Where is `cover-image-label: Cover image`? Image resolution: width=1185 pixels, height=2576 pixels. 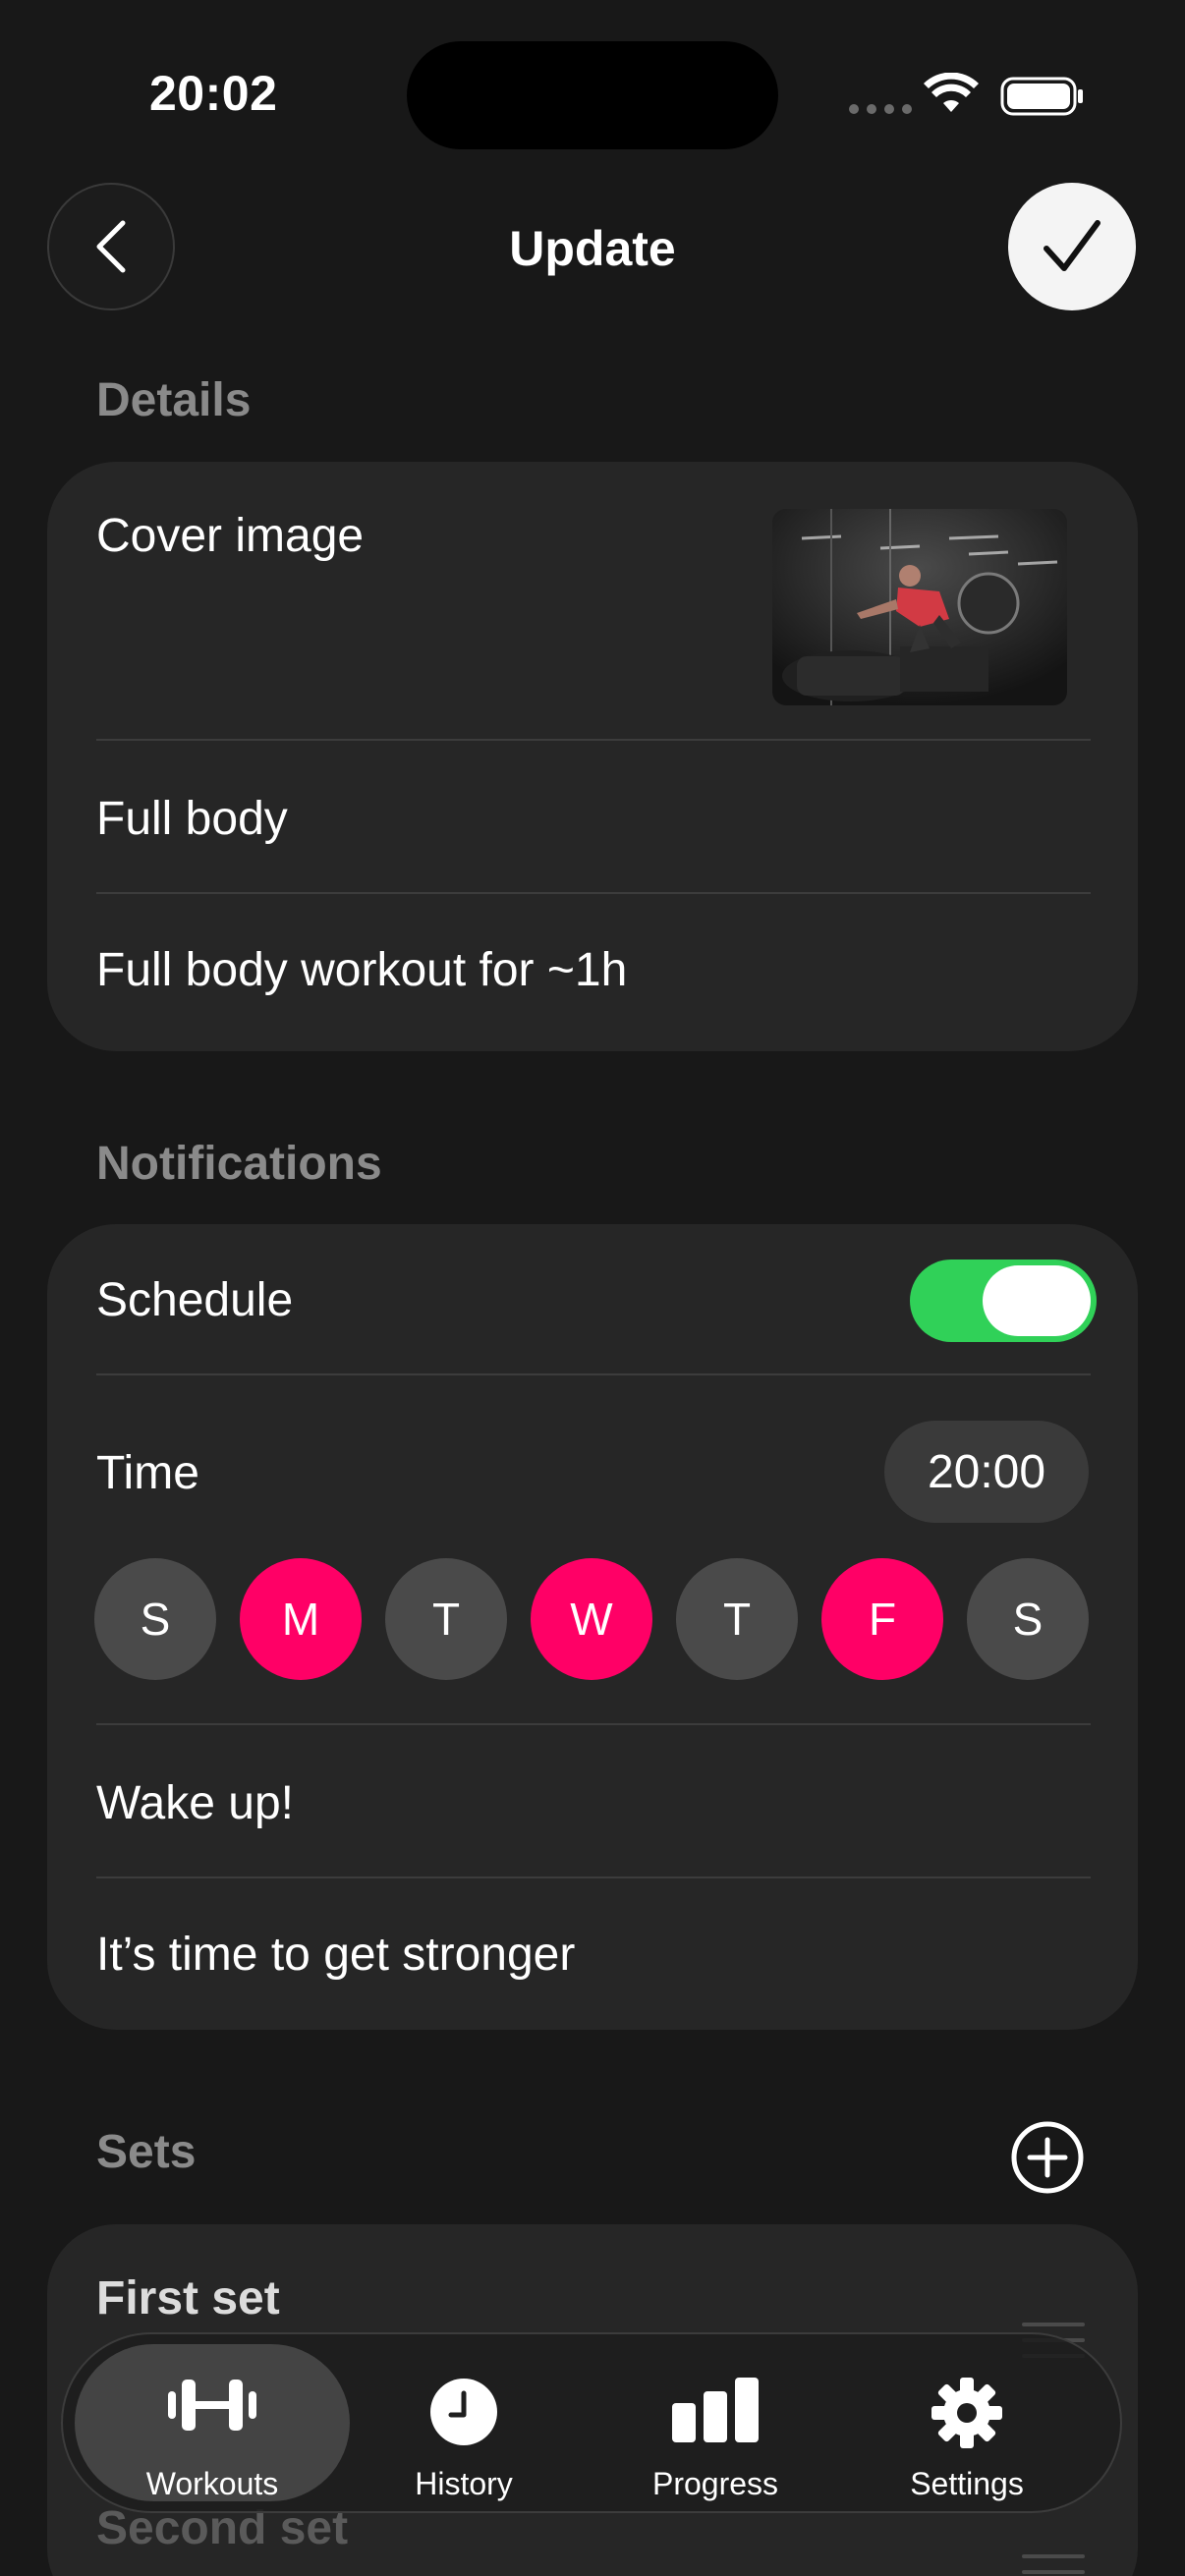
cover-image-label: Cover image is located at coordinates (231, 536).